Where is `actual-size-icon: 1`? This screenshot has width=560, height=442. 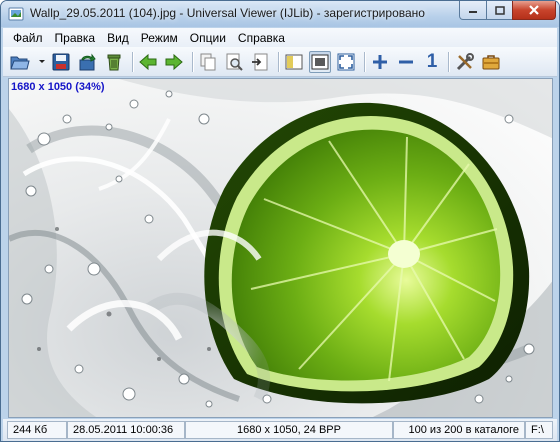
actual-size-icon: 1 is located at coordinates (432, 61).